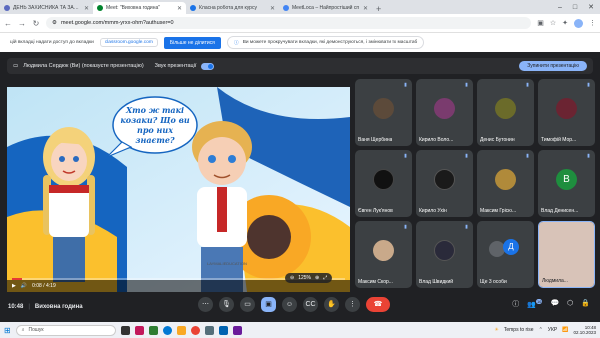 This screenshot has width=600, height=338. I want to click on back-icon: ←, so click(8, 23).